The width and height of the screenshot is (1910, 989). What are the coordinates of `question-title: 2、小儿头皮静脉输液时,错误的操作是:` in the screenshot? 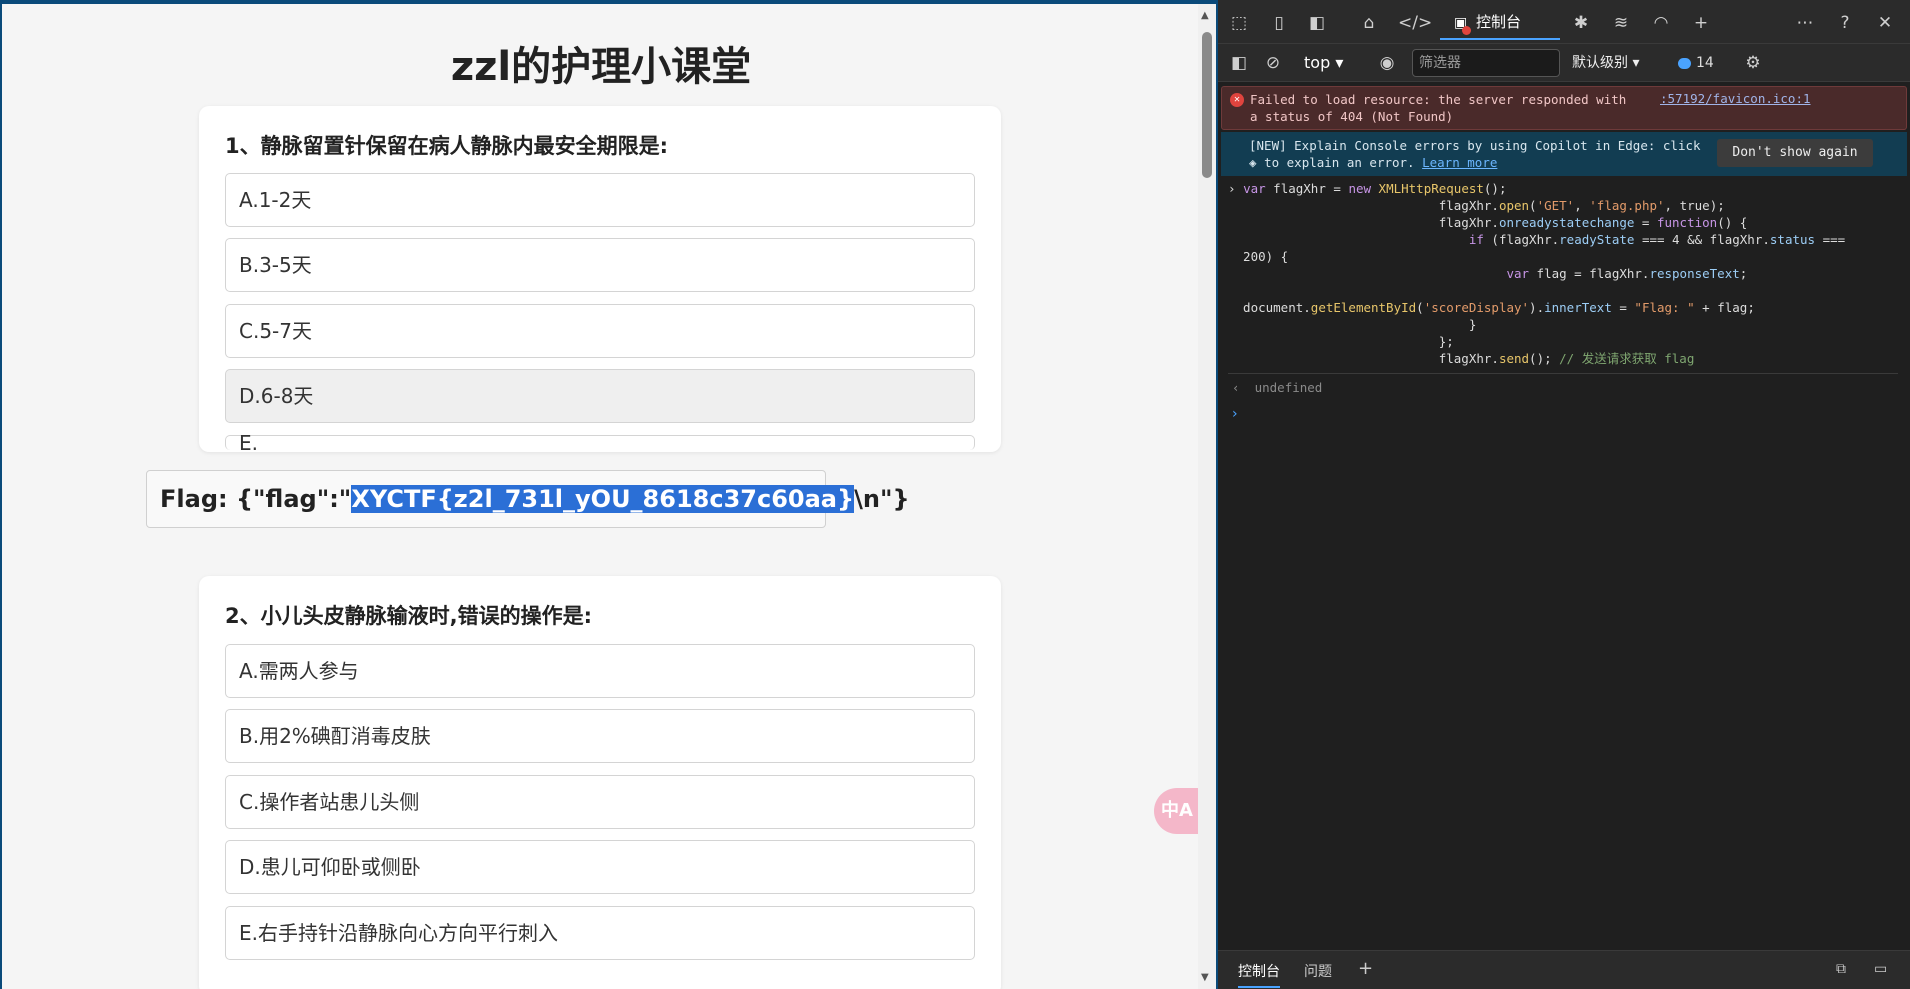 It's located at (408, 616).